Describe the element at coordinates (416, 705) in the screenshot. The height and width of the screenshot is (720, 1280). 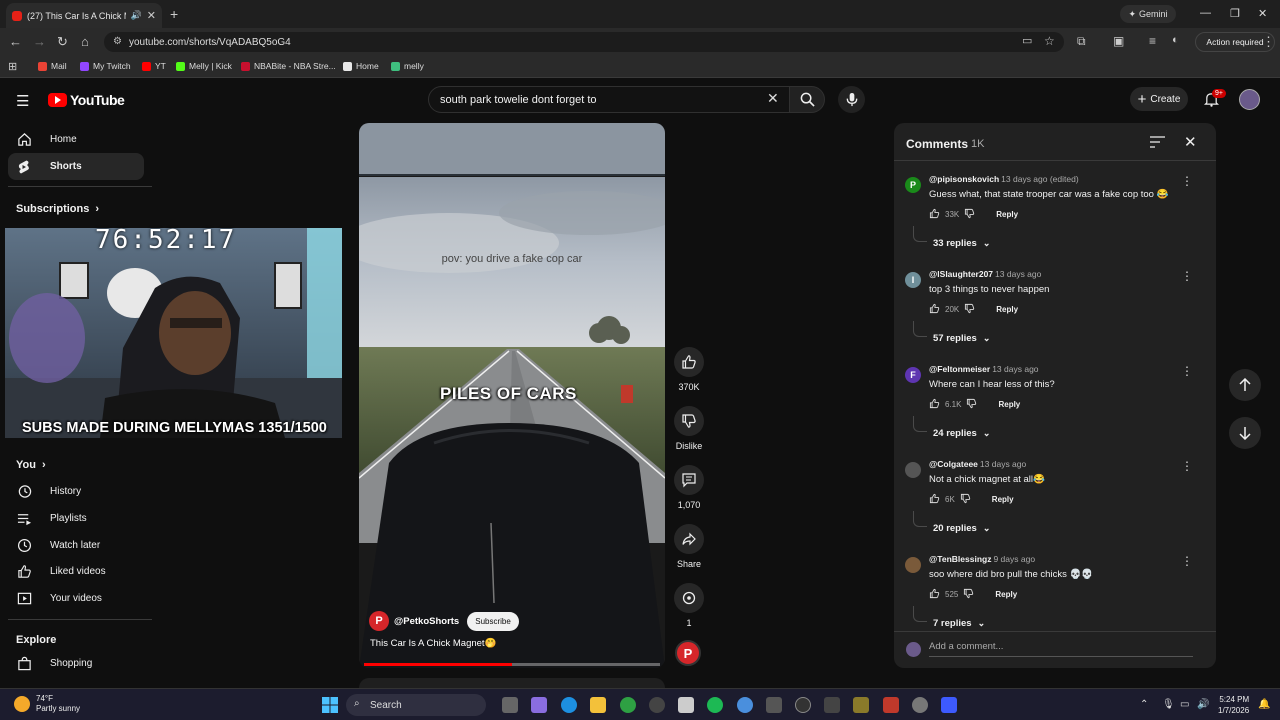
I see `taskbar-search: ⌕ Search` at that location.